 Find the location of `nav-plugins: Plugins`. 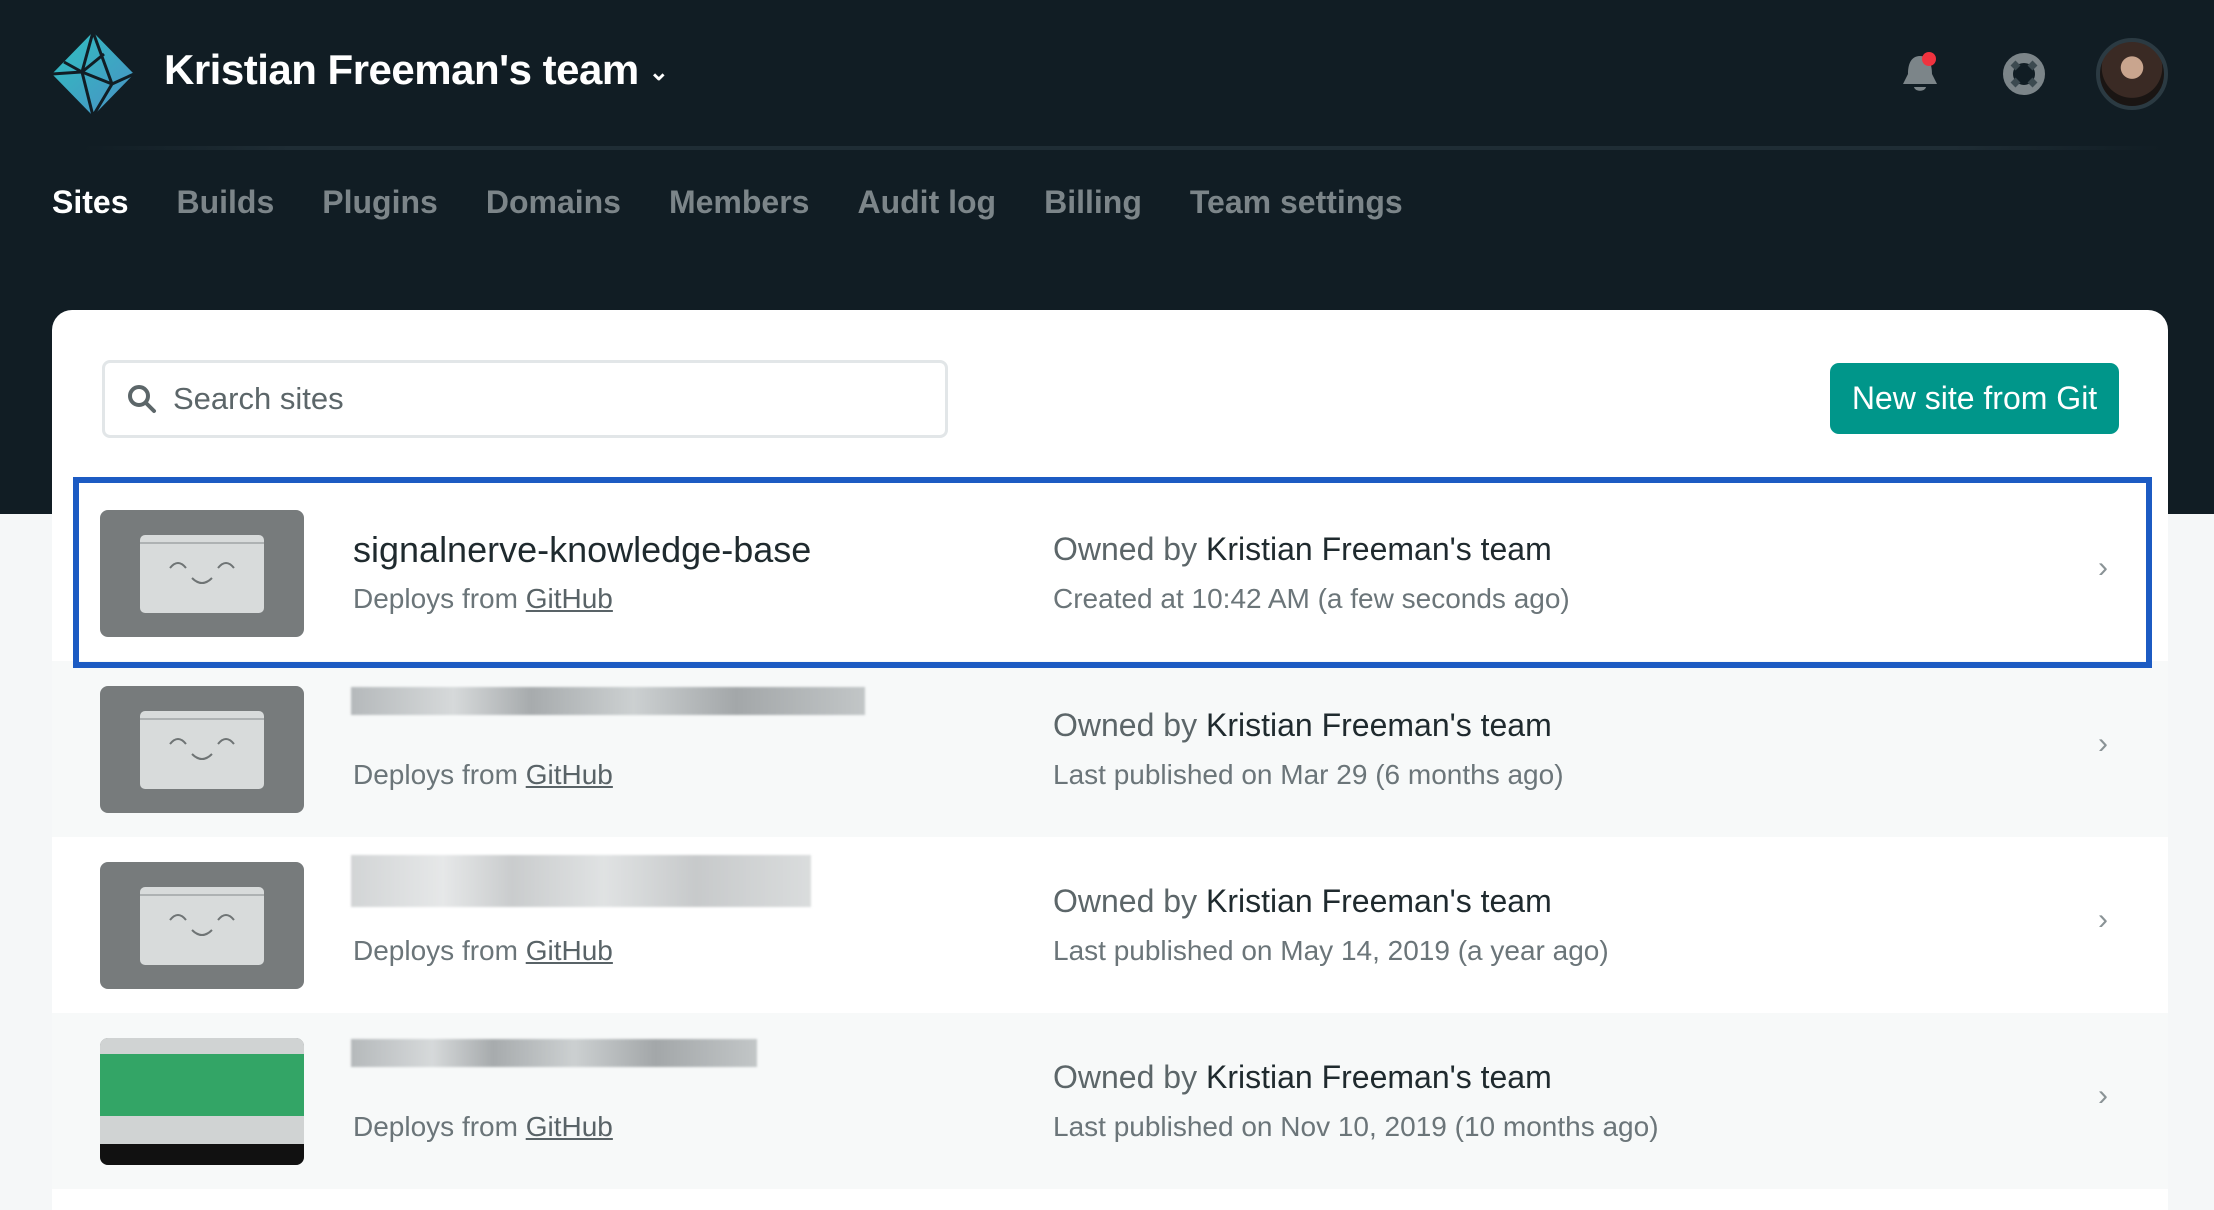

nav-plugins: Plugins is located at coordinates (380, 202).